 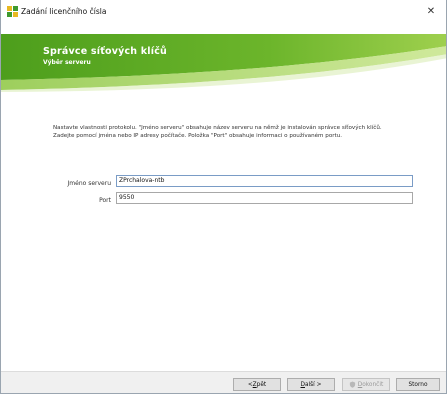 What do you see at coordinates (311, 384) in the screenshot?
I see `next-button: Další >` at bounding box center [311, 384].